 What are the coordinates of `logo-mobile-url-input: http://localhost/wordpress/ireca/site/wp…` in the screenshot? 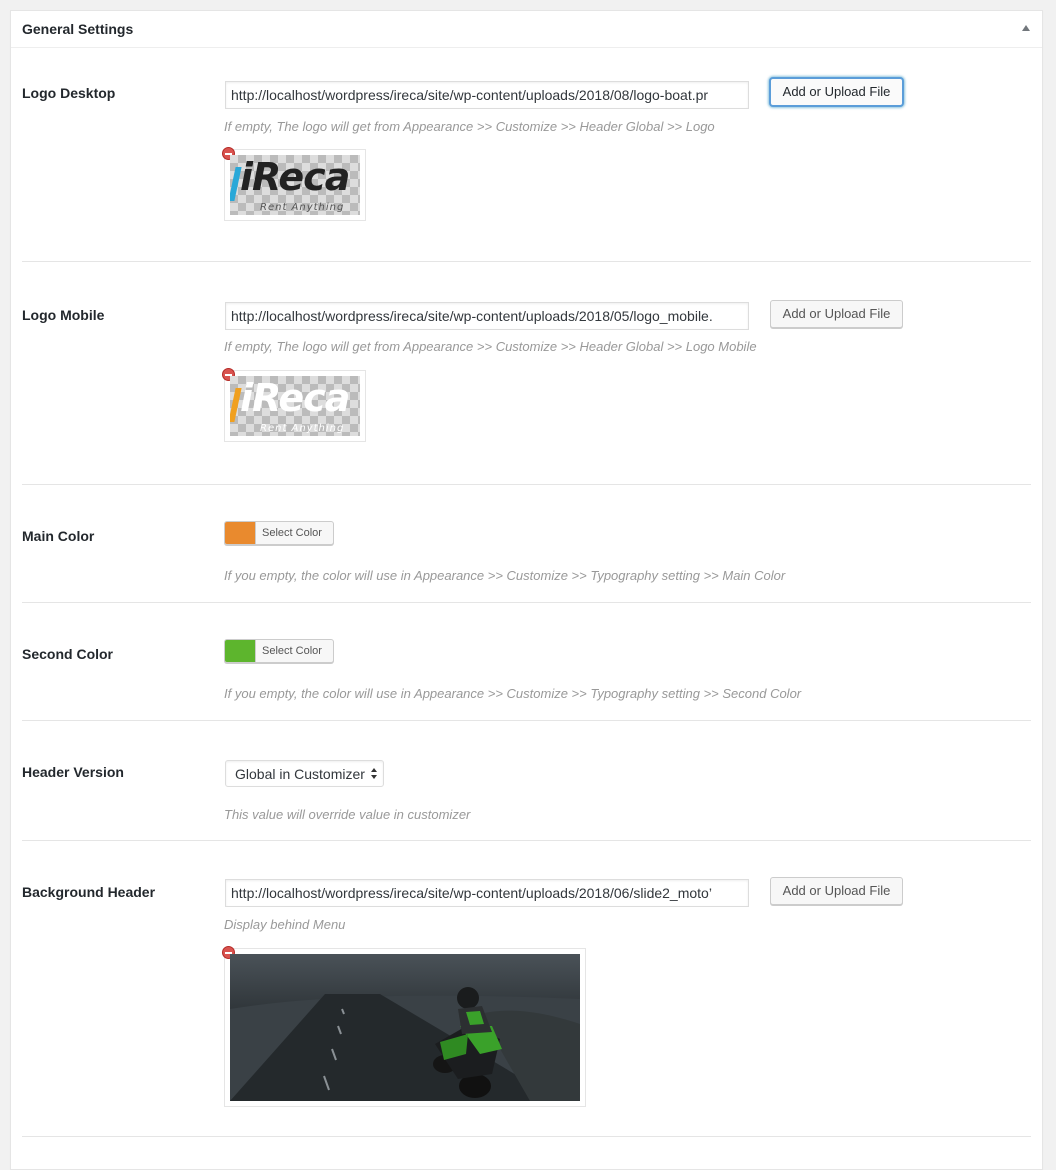 It's located at (487, 316).